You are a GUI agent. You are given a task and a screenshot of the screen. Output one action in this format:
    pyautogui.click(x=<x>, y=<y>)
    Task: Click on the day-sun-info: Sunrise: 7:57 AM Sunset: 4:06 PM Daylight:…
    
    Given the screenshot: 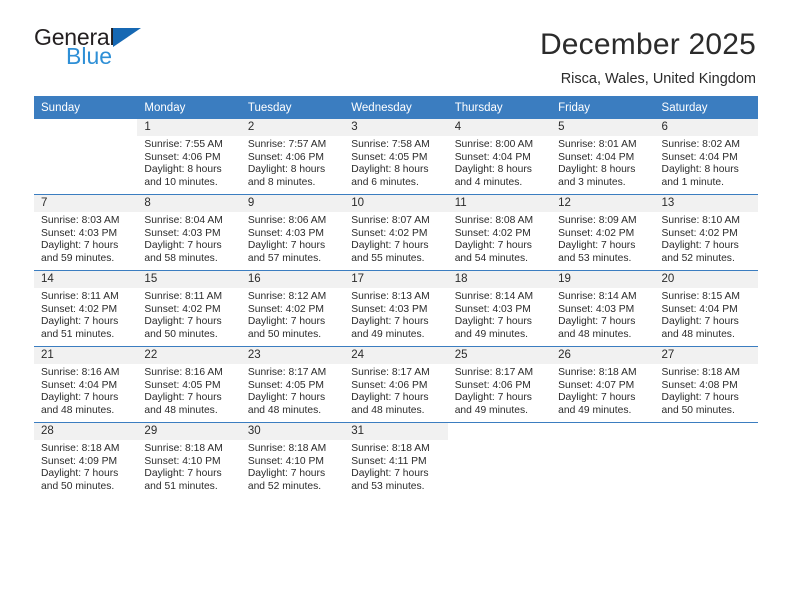 What is the action you would take?
    pyautogui.click(x=292, y=162)
    